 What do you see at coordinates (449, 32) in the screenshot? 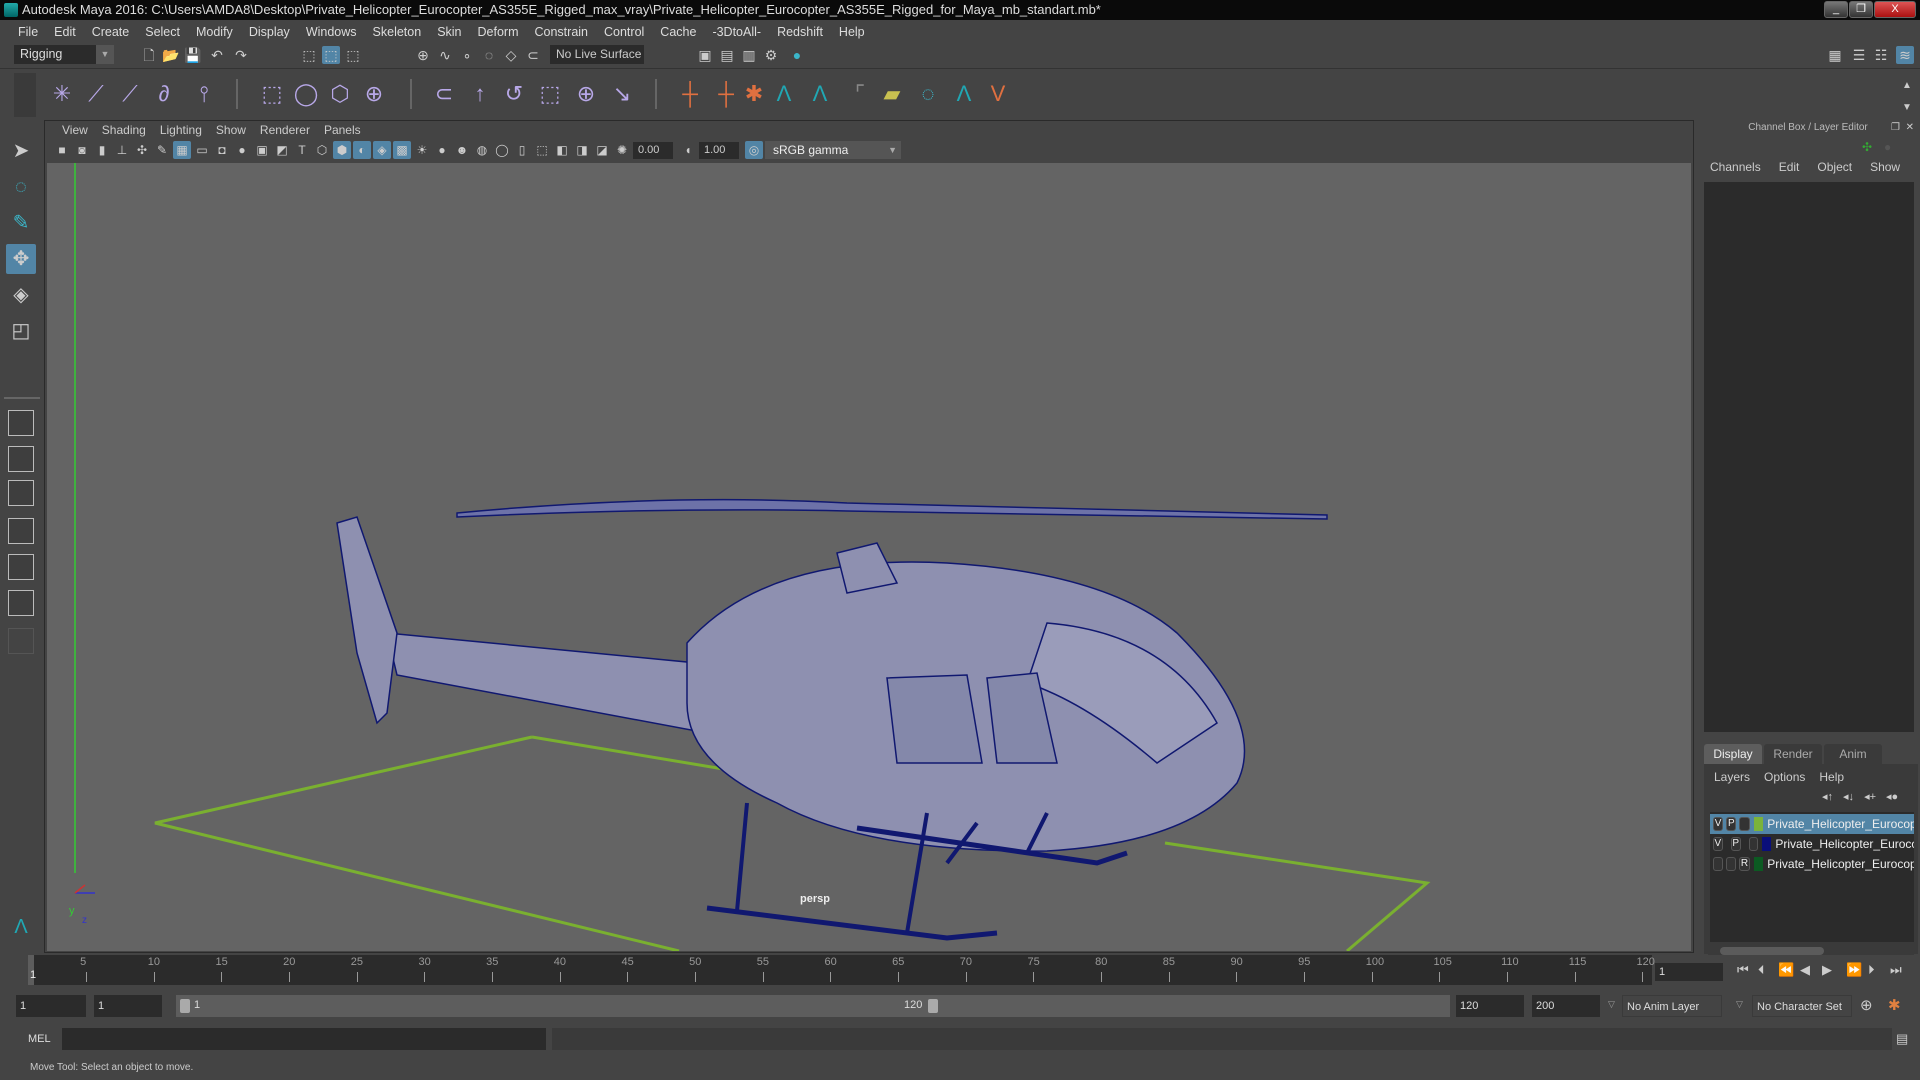
I see `menu-skin: Skin` at bounding box center [449, 32].